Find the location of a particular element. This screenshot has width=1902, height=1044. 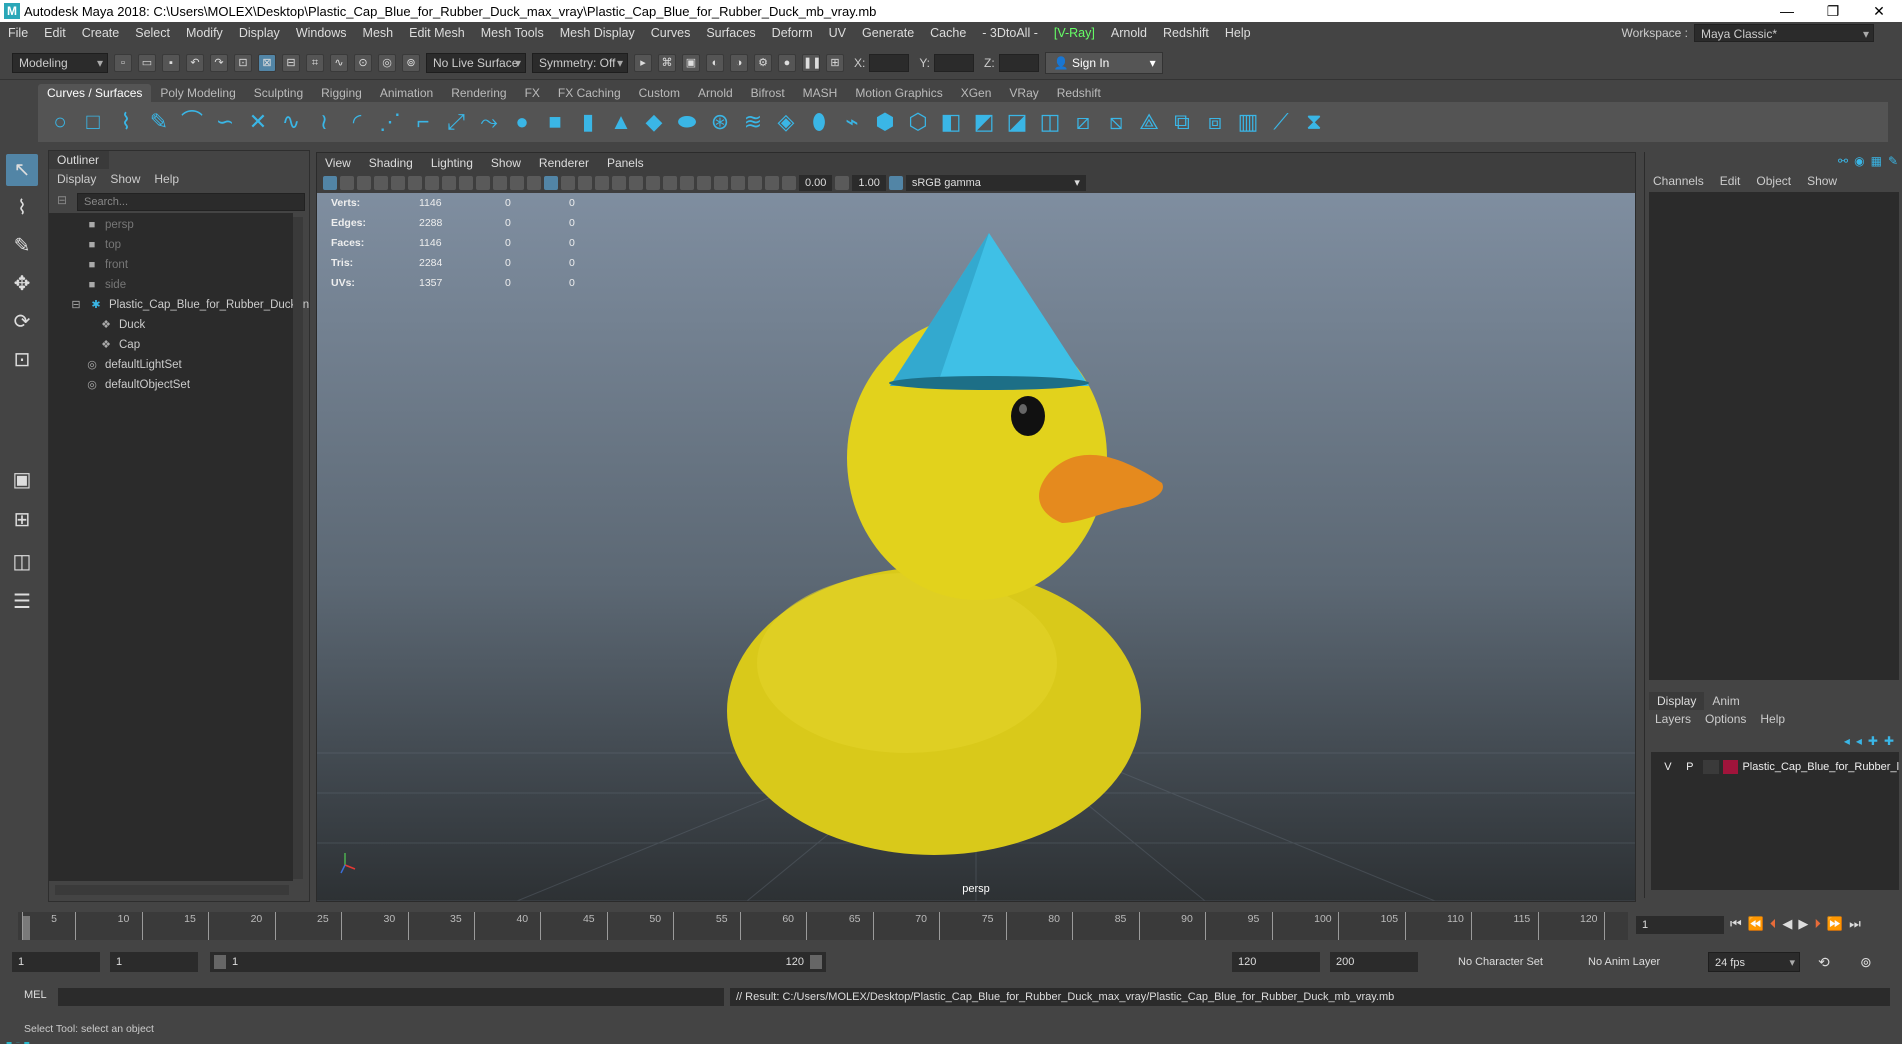

select-object-icon: ⊠ is located at coordinates (267, 62).